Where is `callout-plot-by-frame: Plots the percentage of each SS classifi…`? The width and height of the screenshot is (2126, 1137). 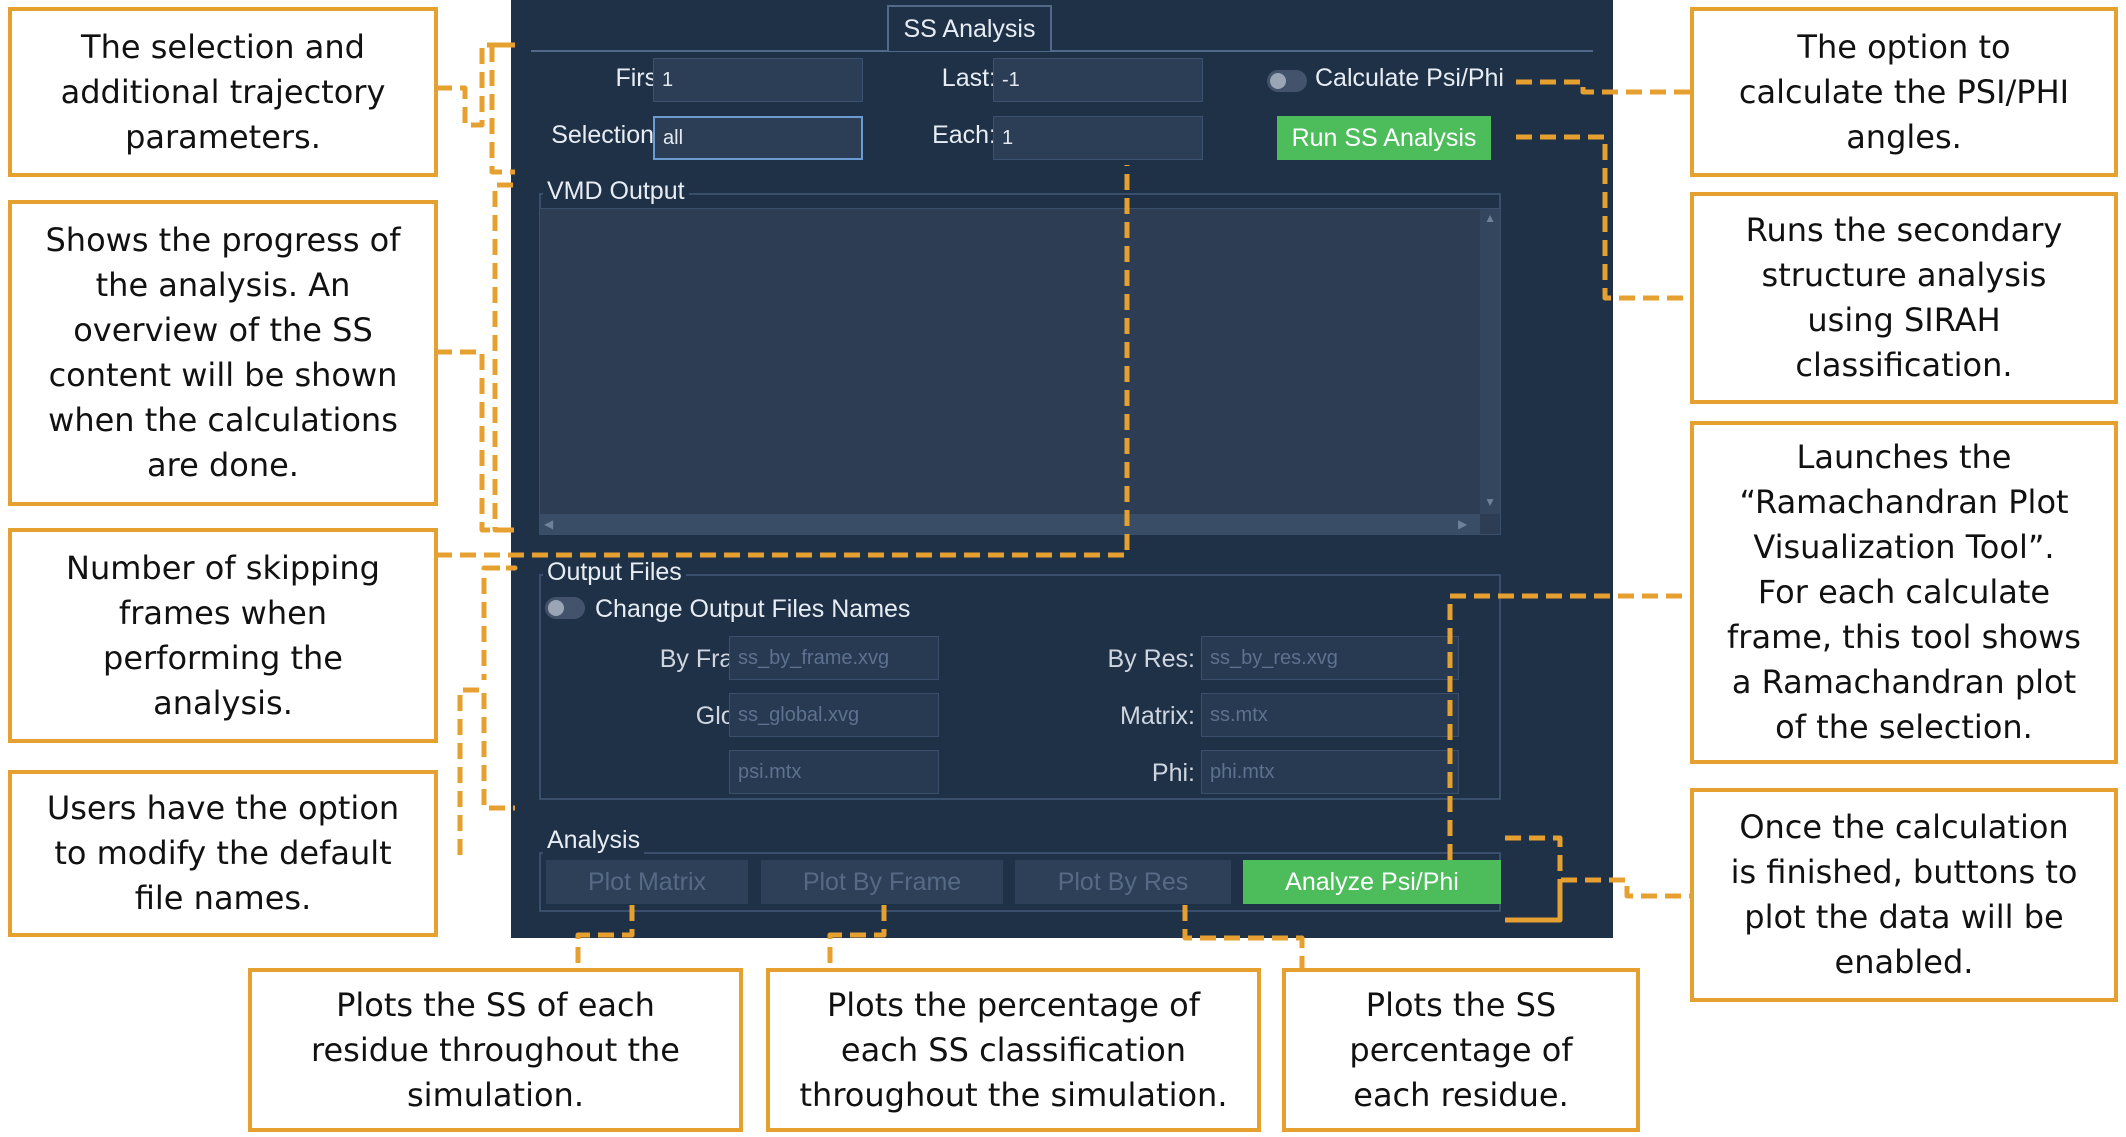
callout-plot-by-frame: Plots the percentage of each SS classifi… is located at coordinates (1013, 1050).